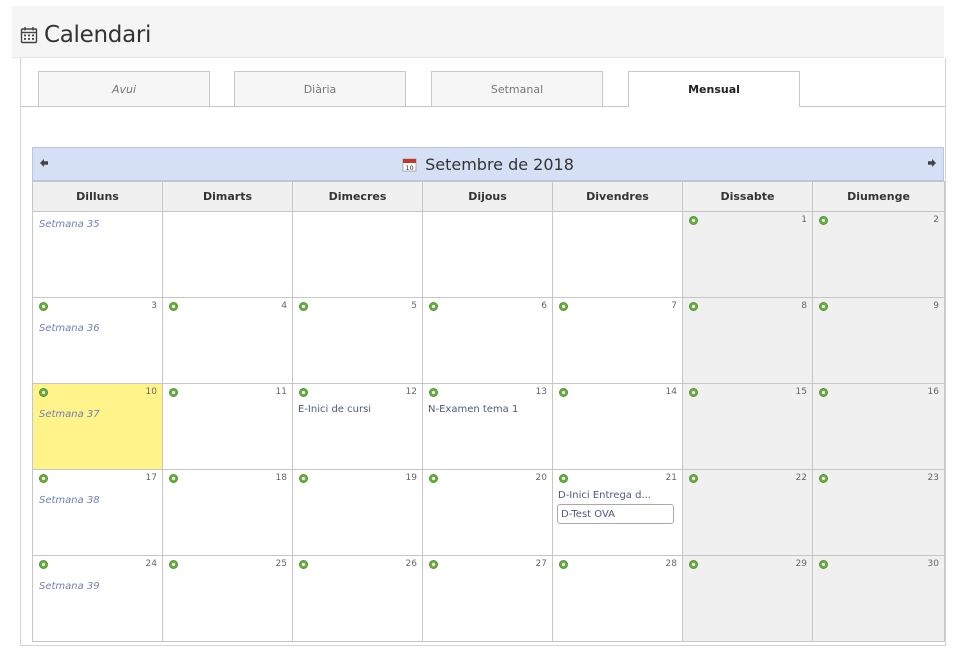 The height and width of the screenshot is (653, 953). I want to click on day-number: 19, so click(411, 478).